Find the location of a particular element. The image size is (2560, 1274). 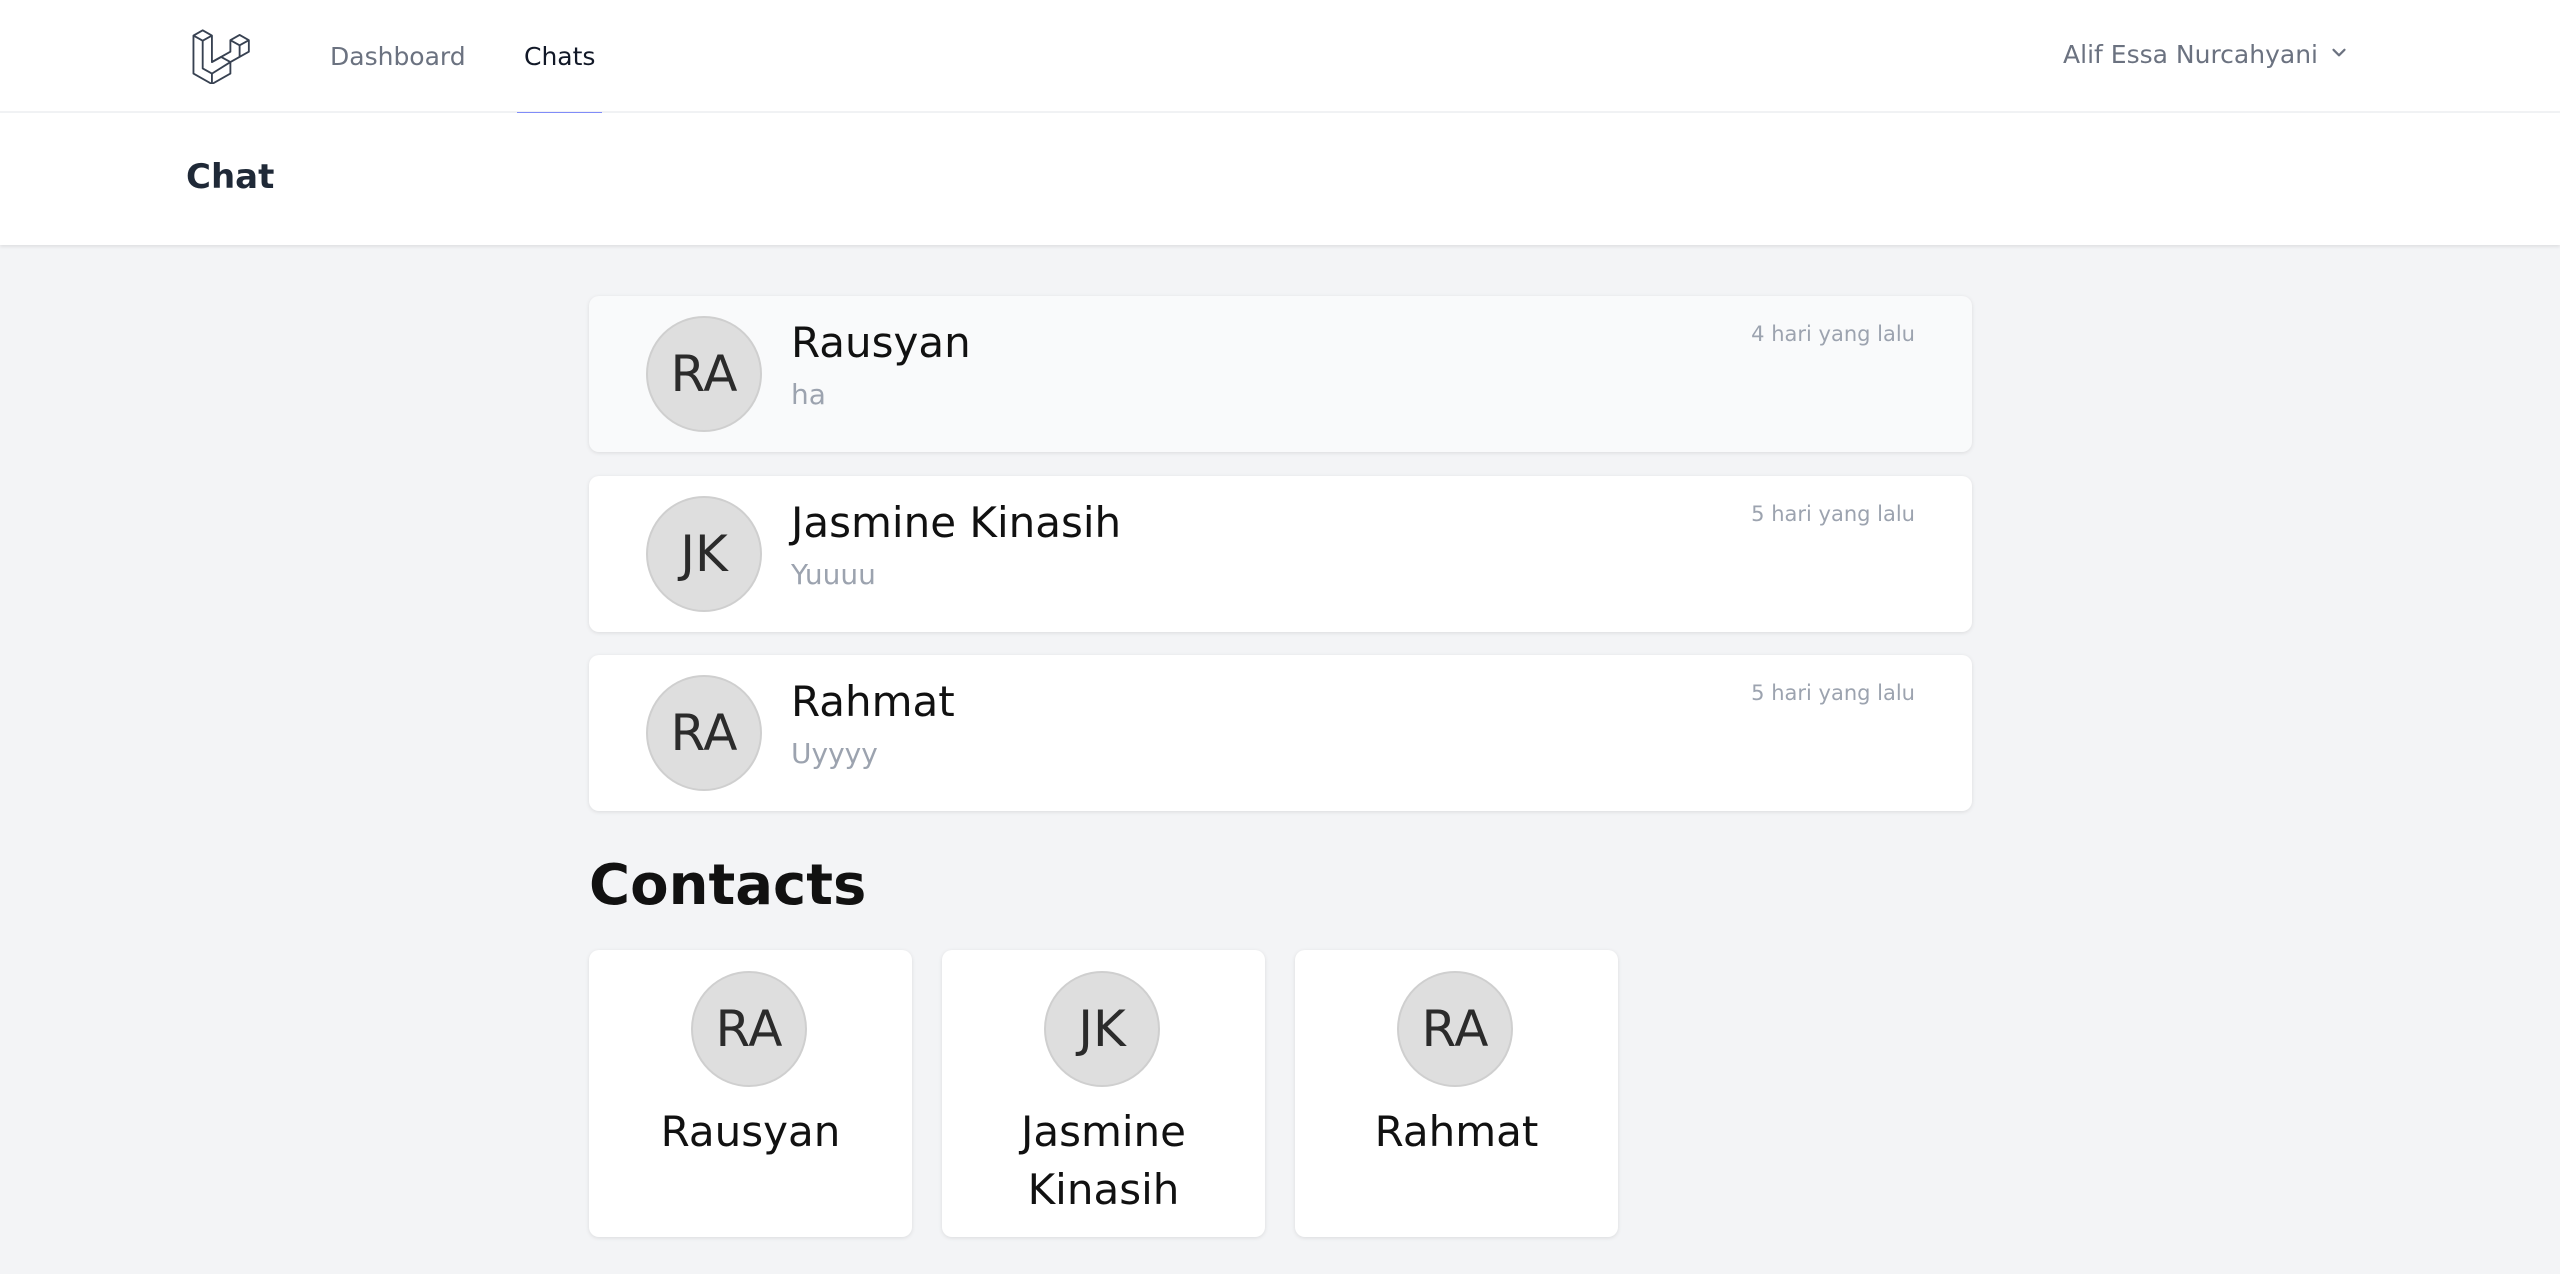

user-menu-button: Alif Essa Nurcahyani is located at coordinates (2206, 55).